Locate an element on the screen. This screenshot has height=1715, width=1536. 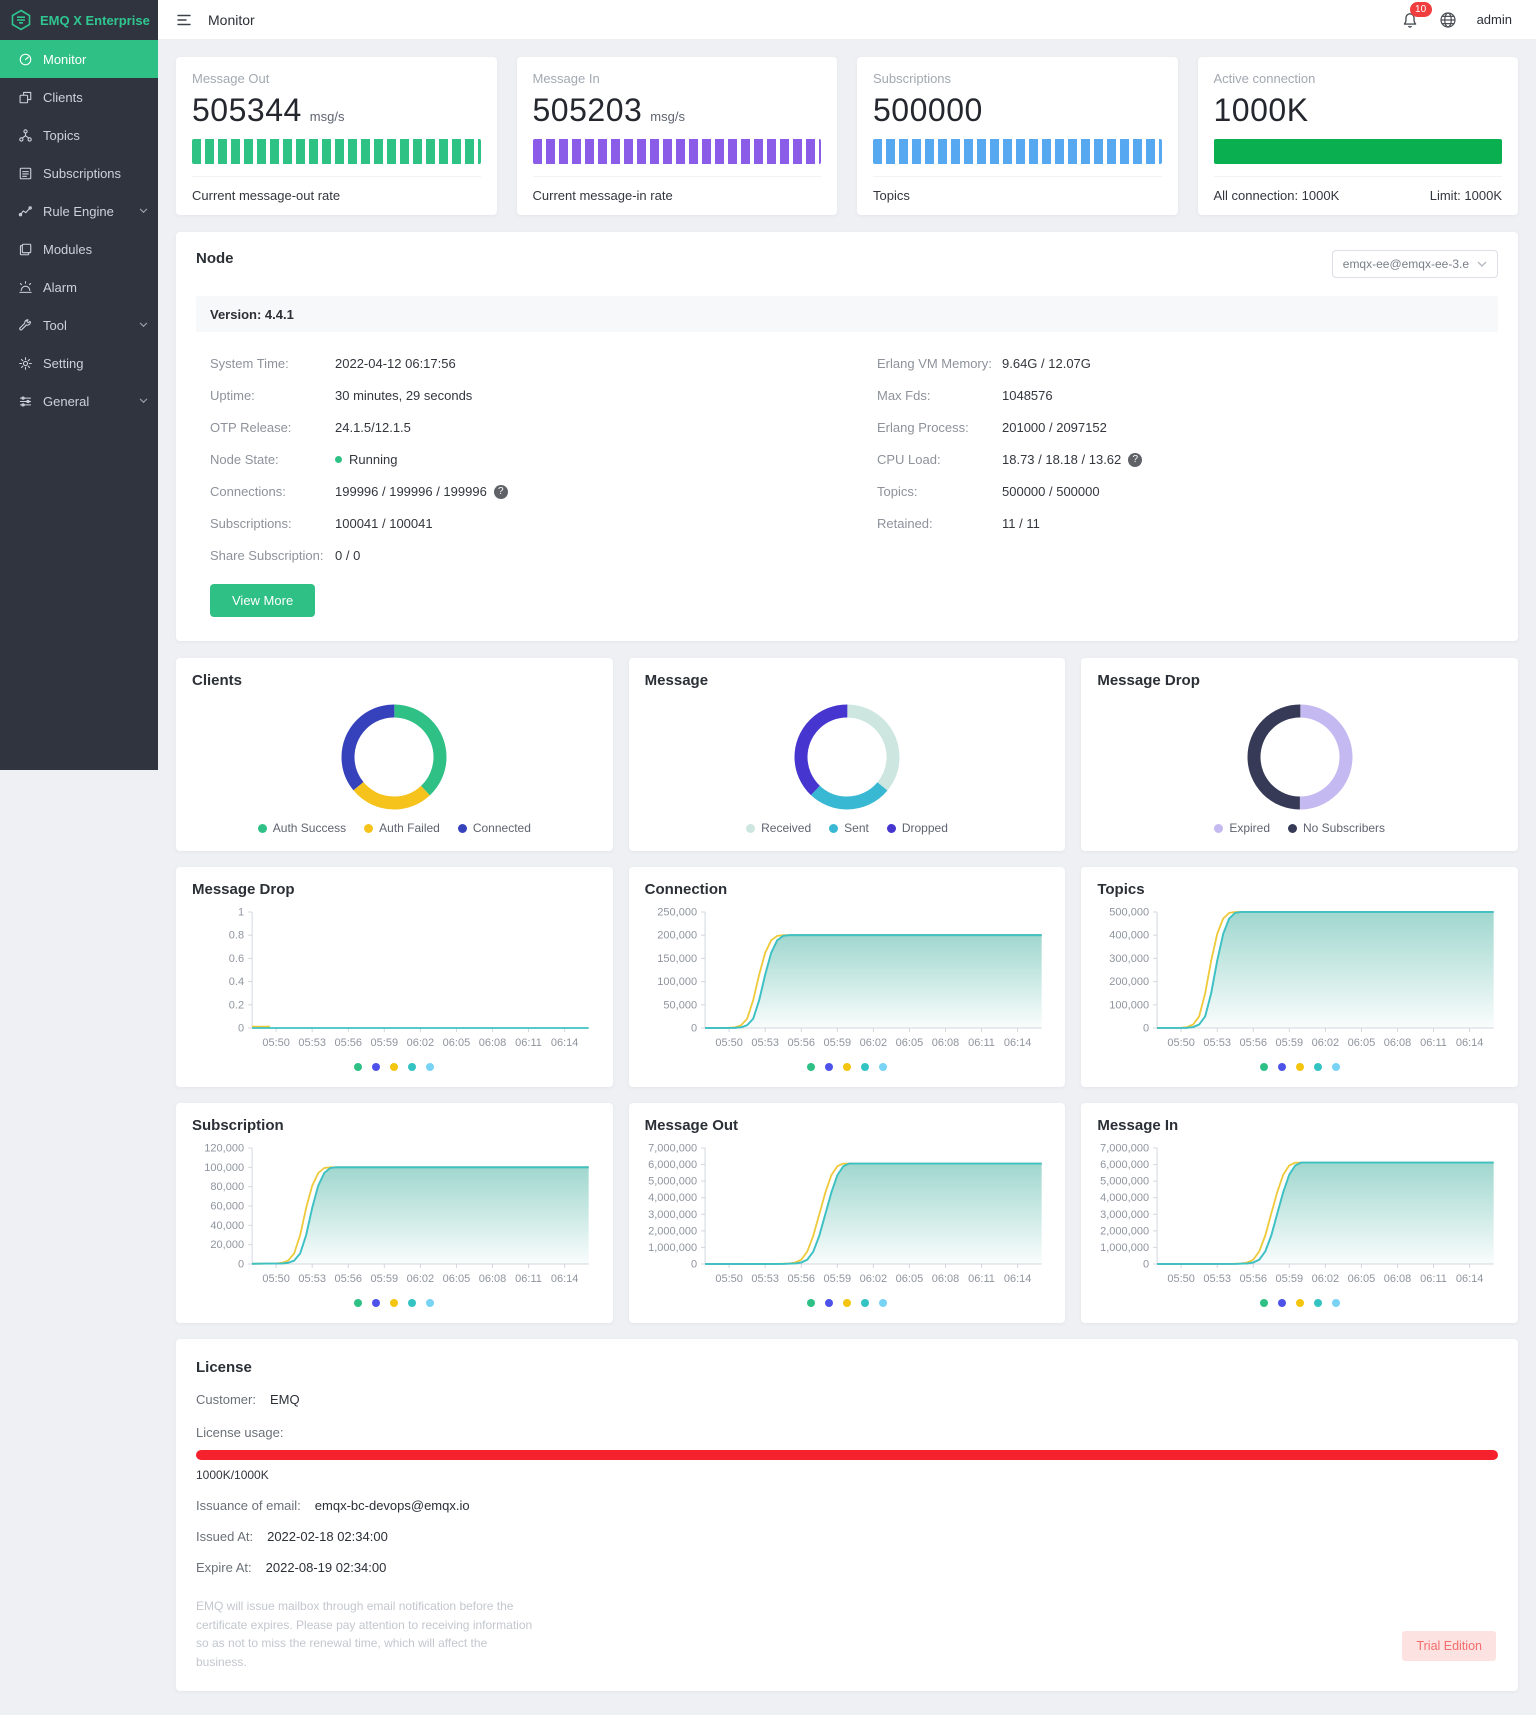
rule-engine-icon is located at coordinates (25, 210).